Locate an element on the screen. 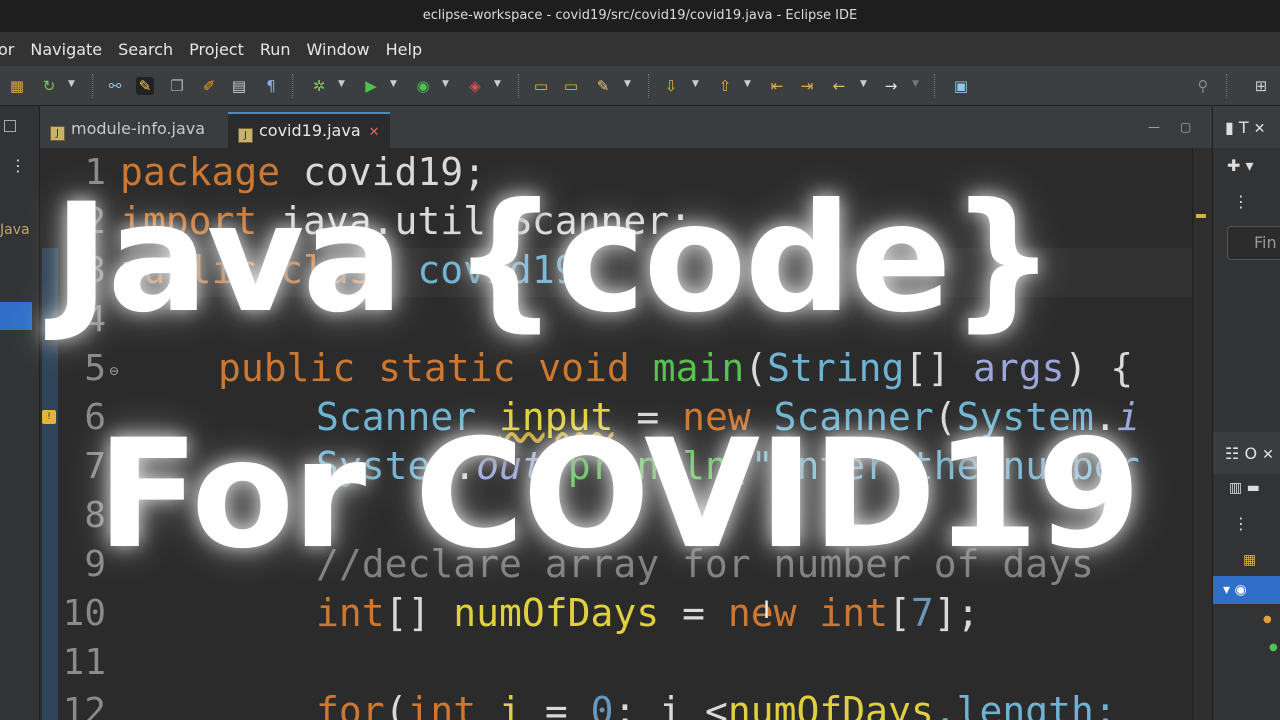 This screenshot has width=1280, height=720. open-type-icon: ▭ is located at coordinates (571, 86).